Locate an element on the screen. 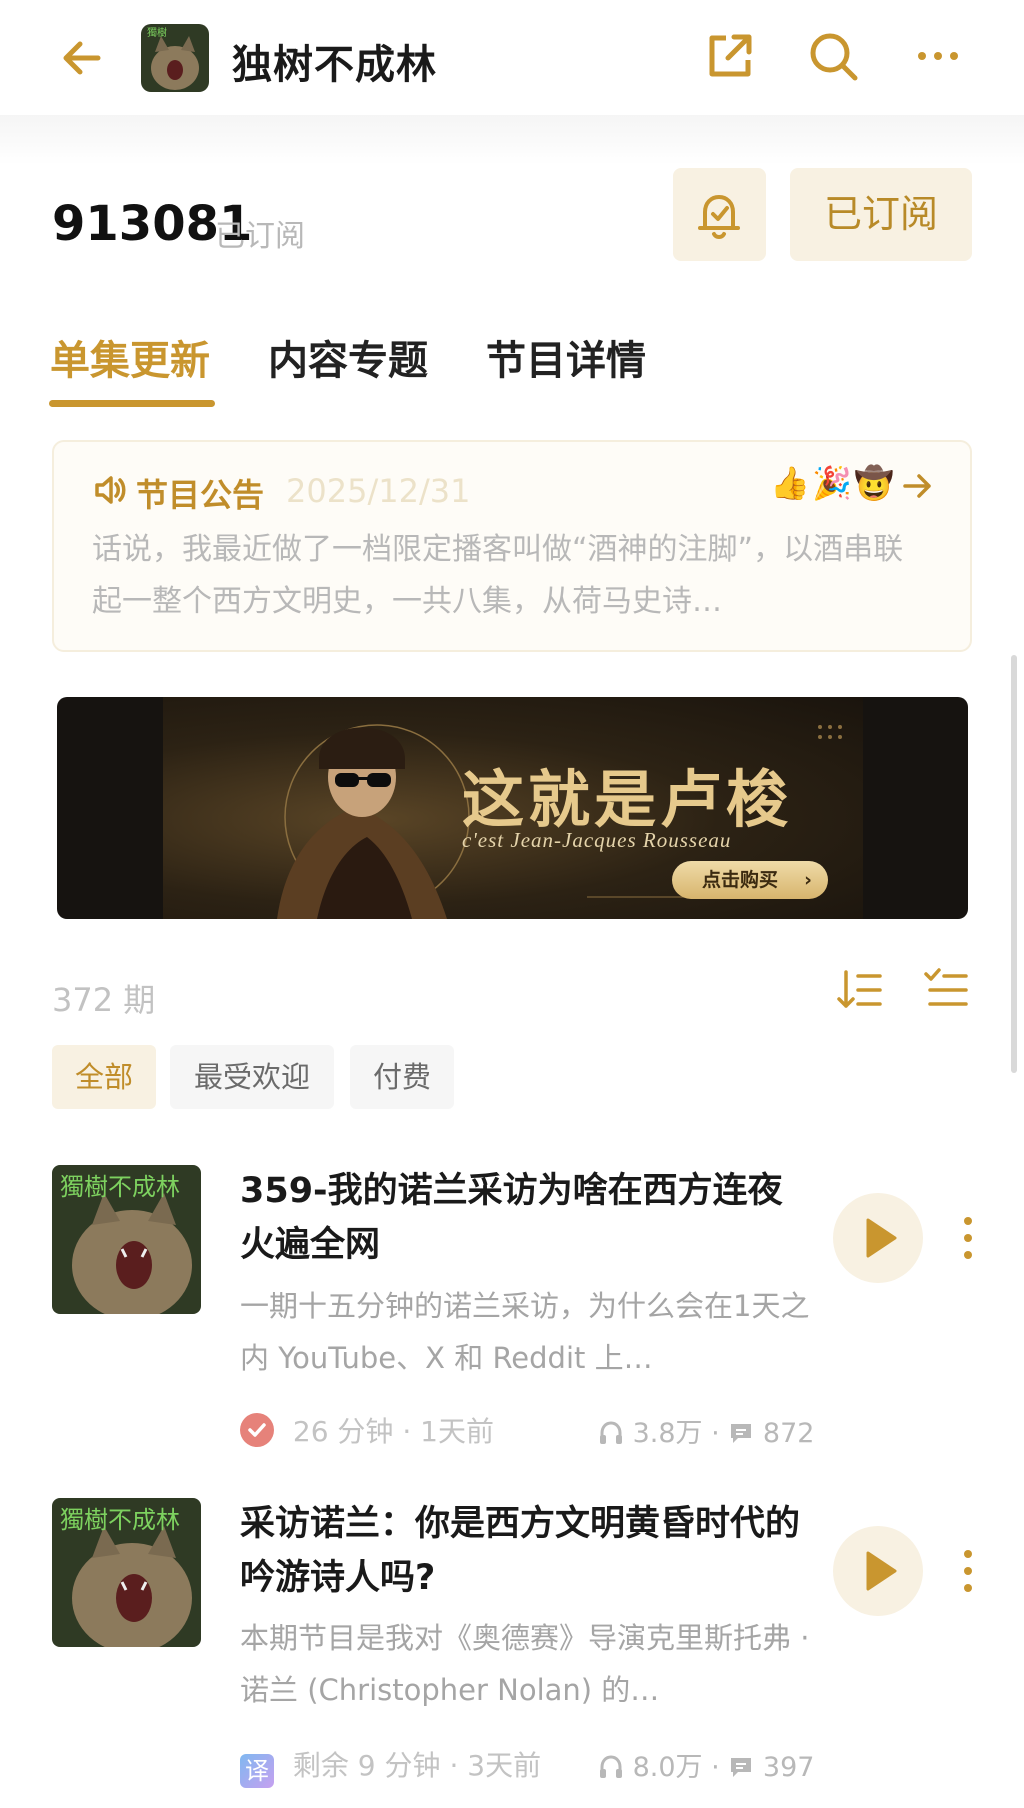  buy-button-label: 点击购买 is located at coordinates (740, 880).